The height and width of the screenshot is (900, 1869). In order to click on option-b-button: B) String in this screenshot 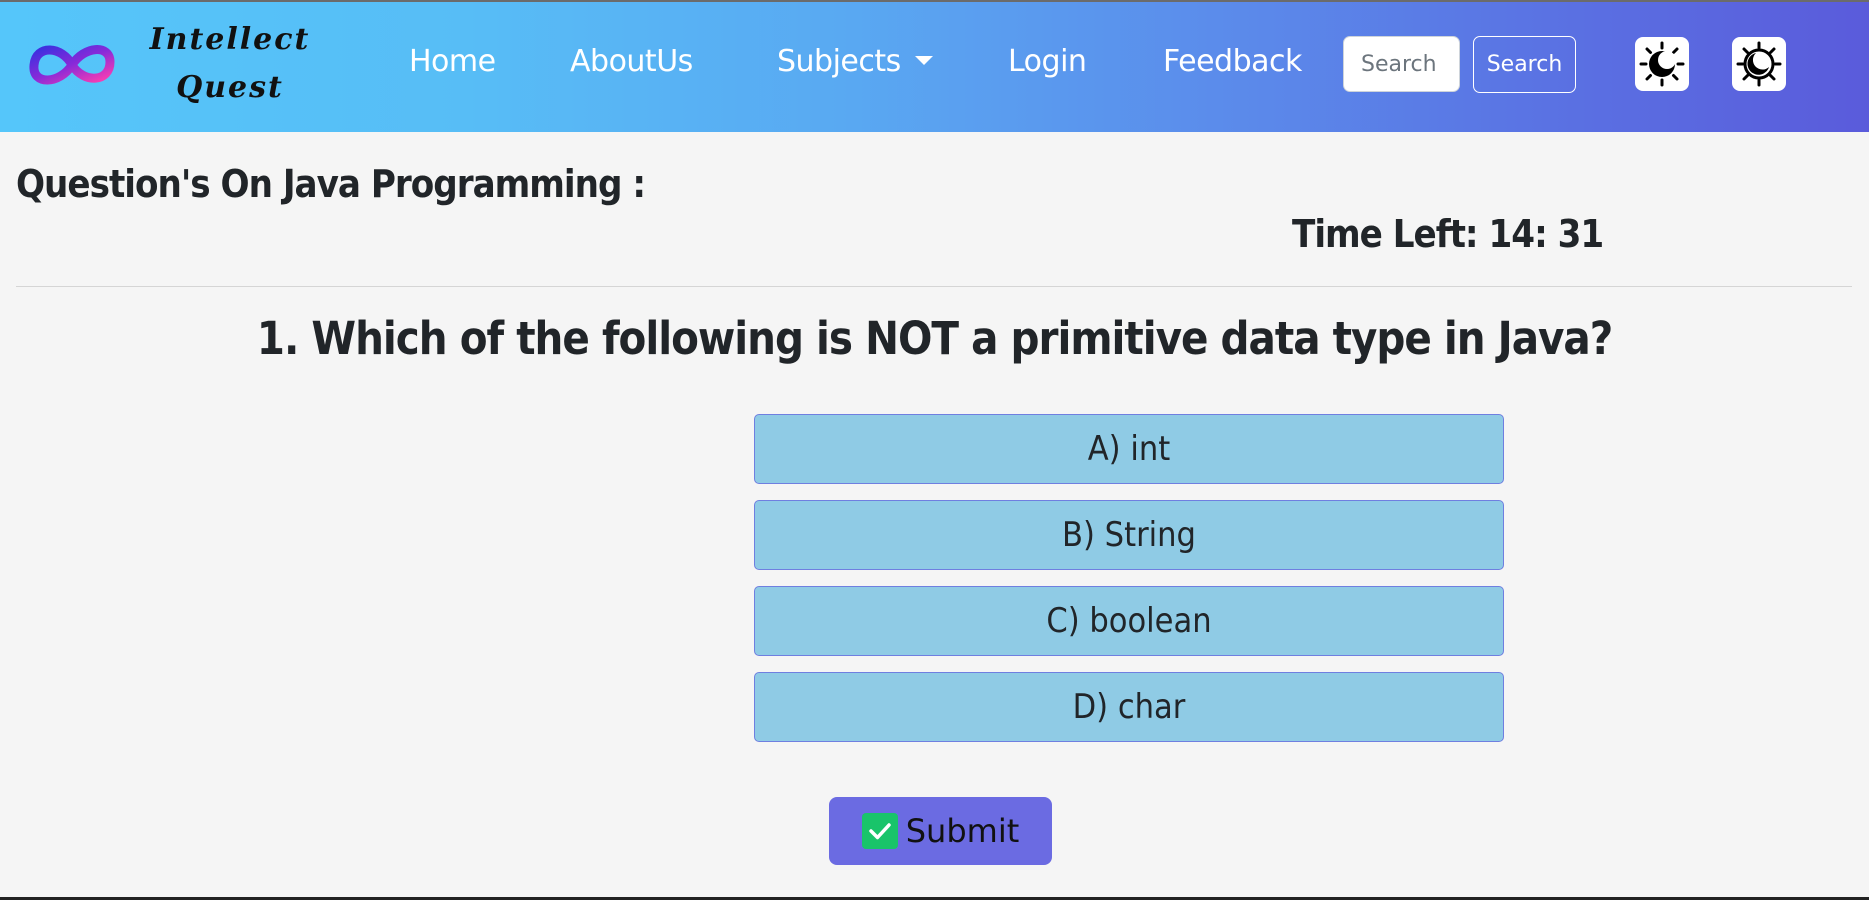, I will do `click(1129, 535)`.